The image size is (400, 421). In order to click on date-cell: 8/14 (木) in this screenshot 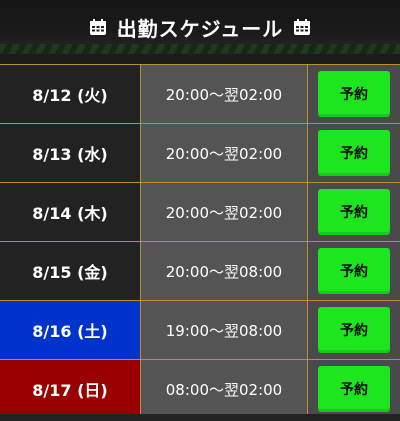, I will do `click(70, 212)`.